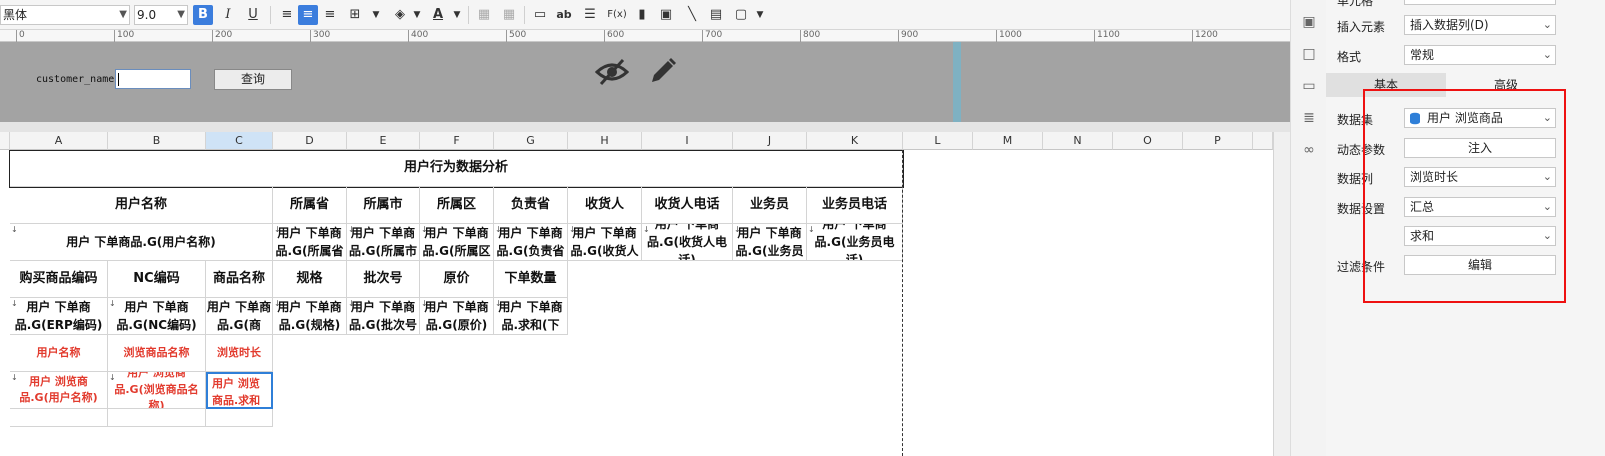  Describe the element at coordinates (203, 15) in the screenshot. I see `bold-button: B` at that location.